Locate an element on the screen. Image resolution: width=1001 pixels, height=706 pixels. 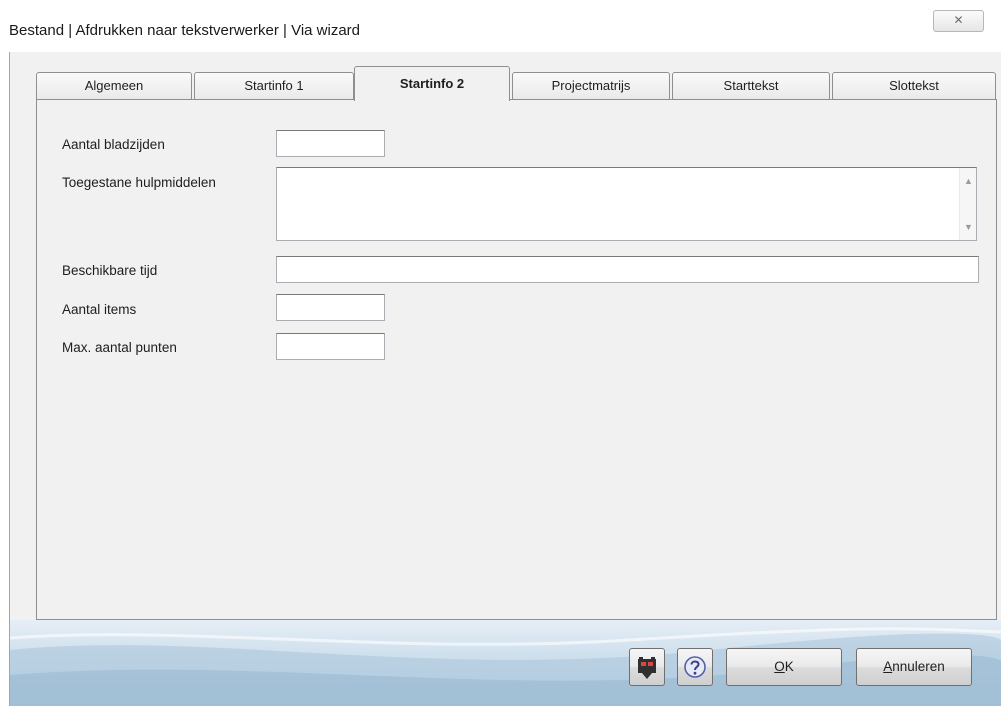
ok-label-rest: K is located at coordinates (789, 666).